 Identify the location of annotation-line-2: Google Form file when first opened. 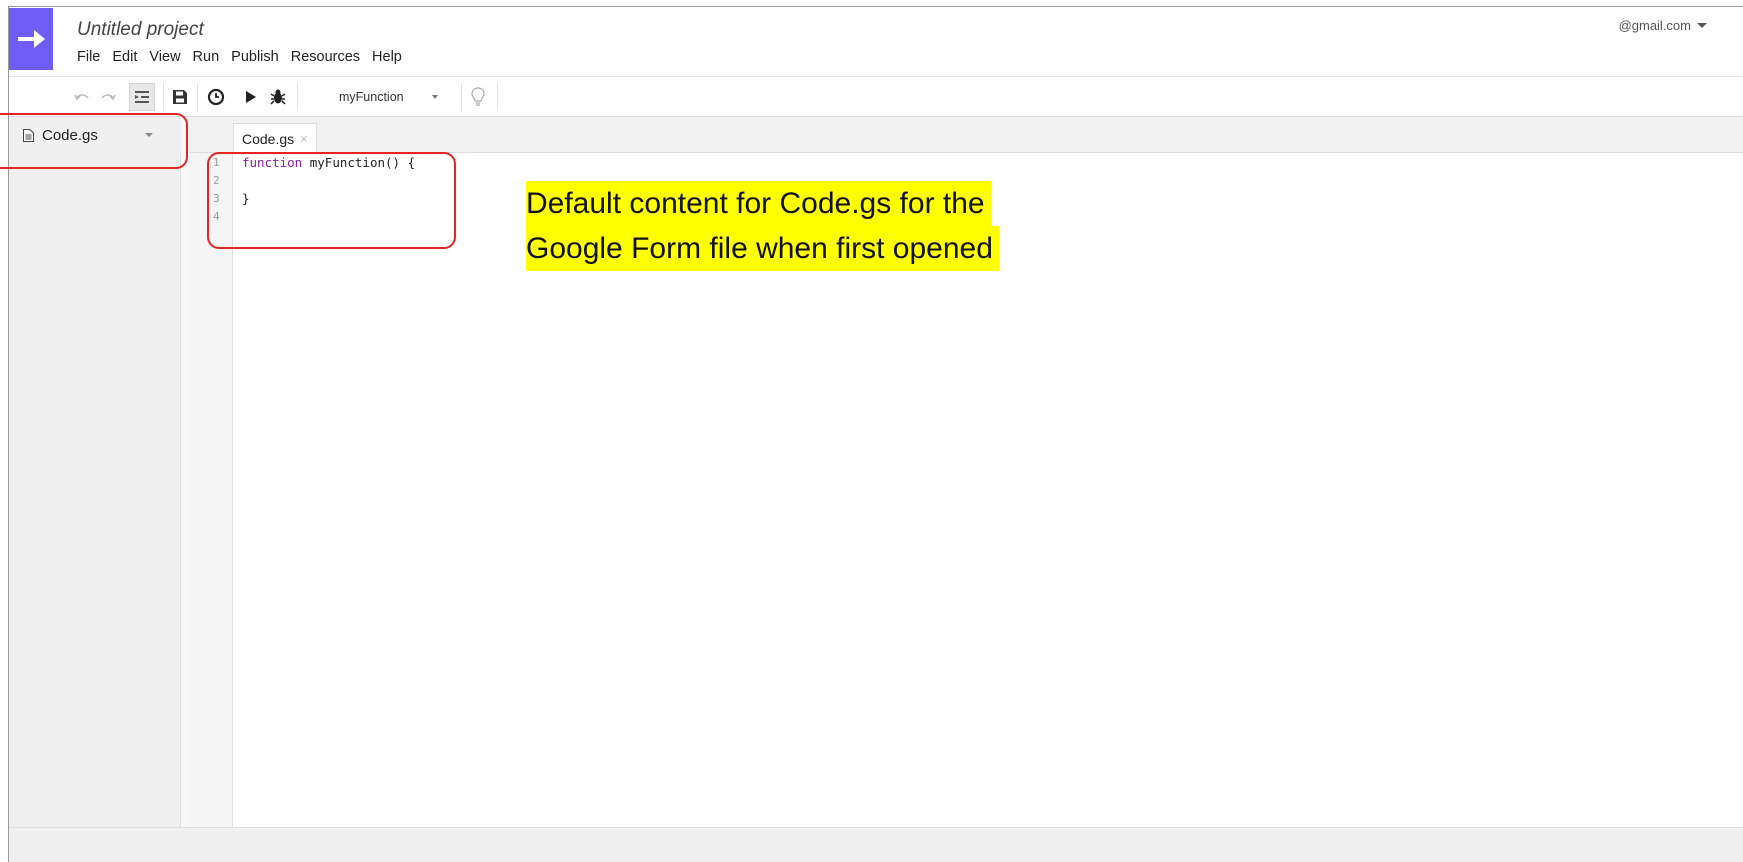
(762, 248).